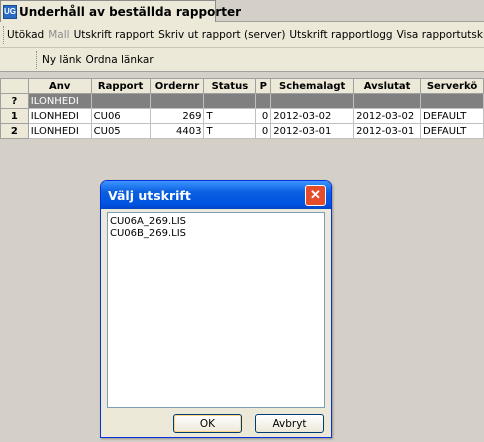 The image size is (484, 442). Describe the element at coordinates (263, 101) in the screenshot. I see `cell-p` at that location.